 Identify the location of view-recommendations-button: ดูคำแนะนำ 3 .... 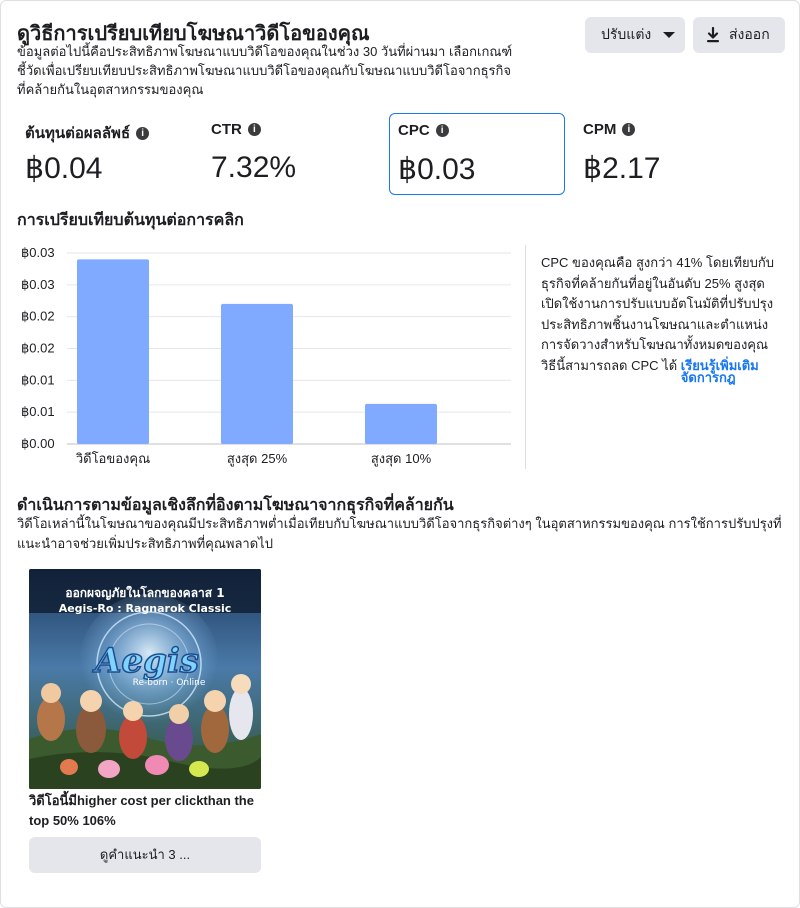
(145, 855).